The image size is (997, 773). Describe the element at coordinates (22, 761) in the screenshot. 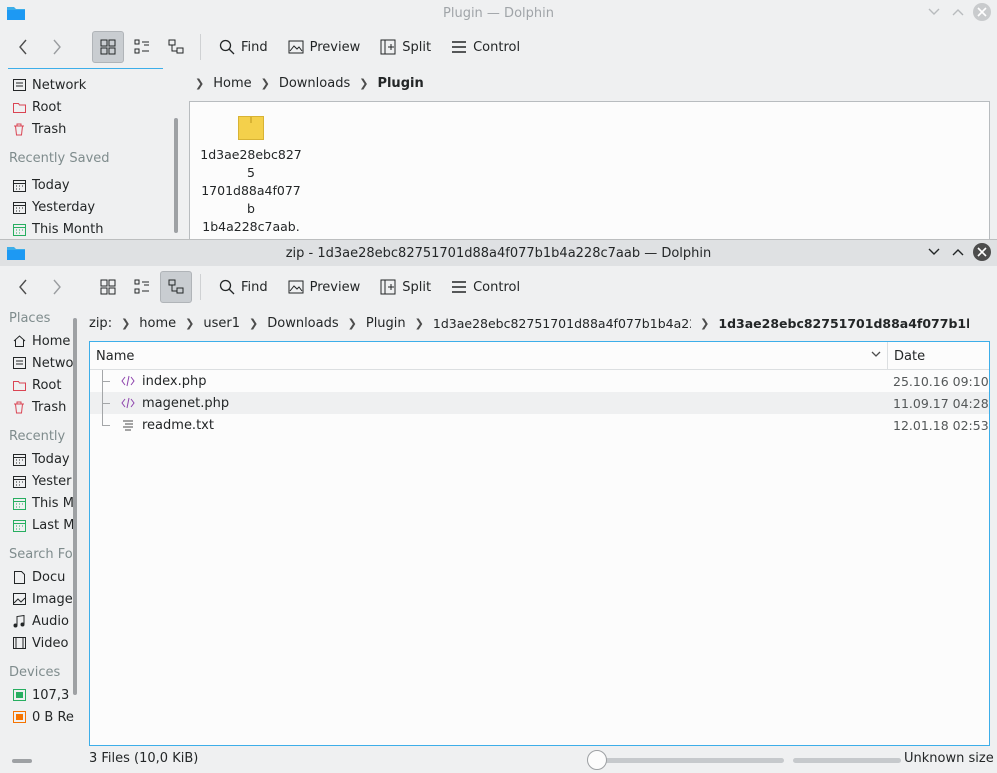

I see `sidebar-horizontal-scrollbar` at that location.